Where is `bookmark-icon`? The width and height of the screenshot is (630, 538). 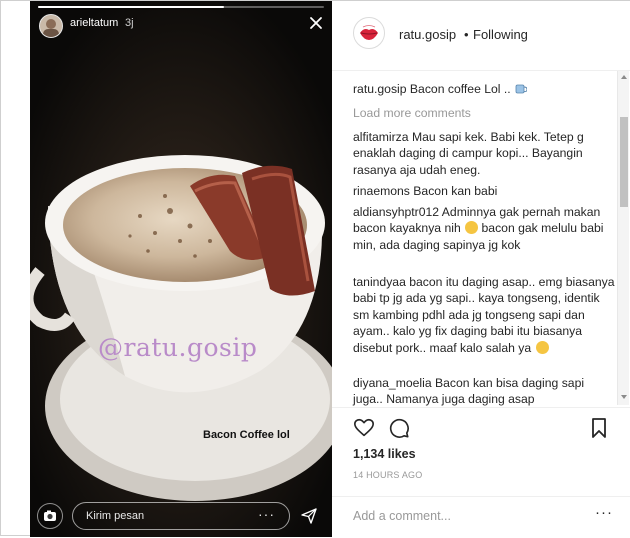 bookmark-icon is located at coordinates (599, 428).